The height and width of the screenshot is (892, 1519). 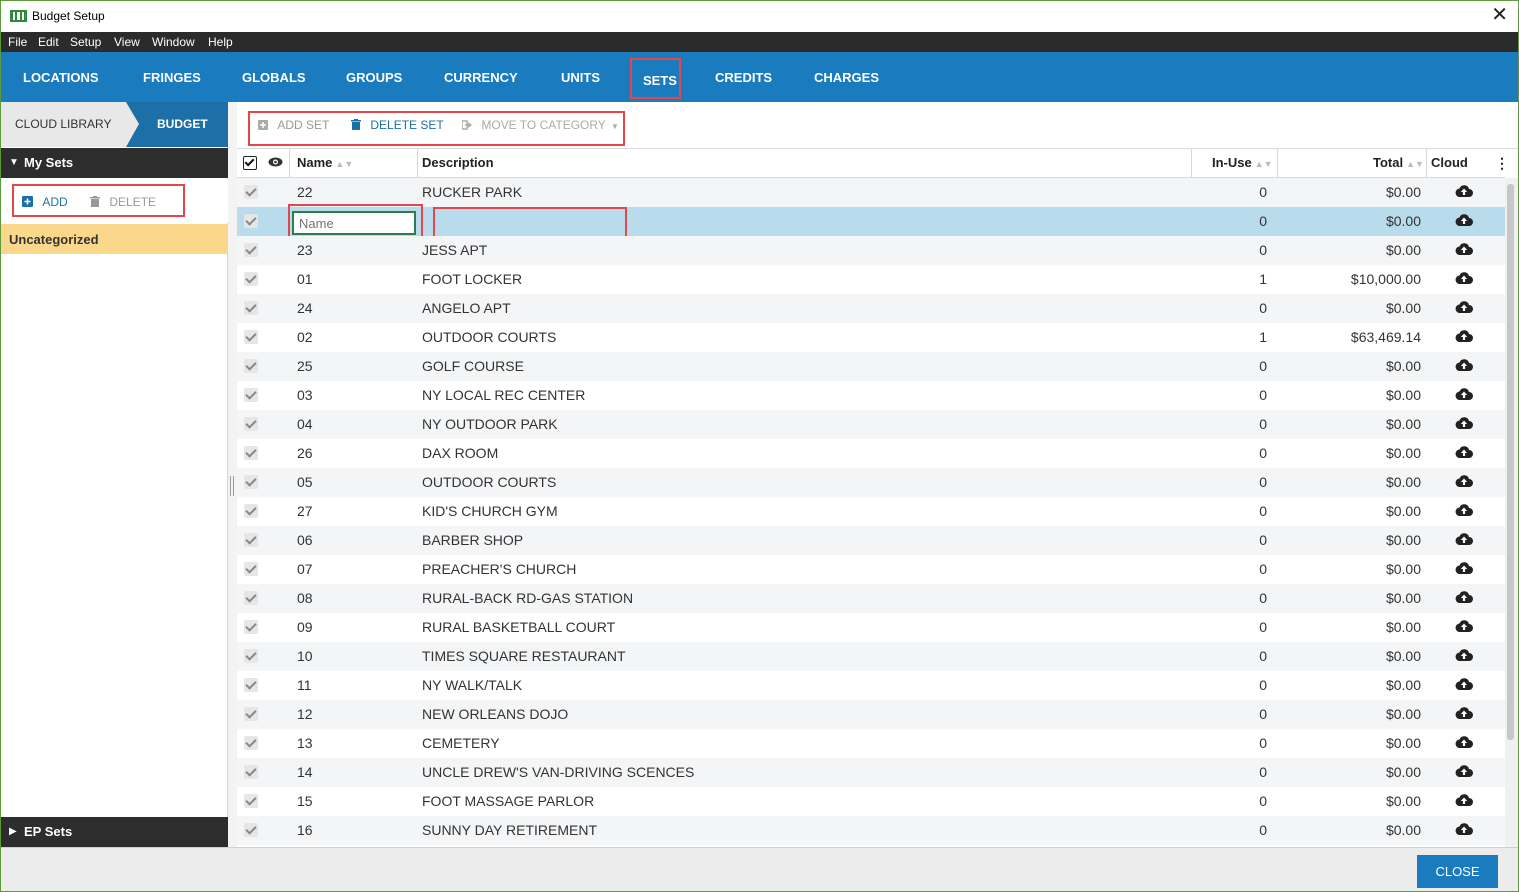 I want to click on table-row: 01 FOOT LOCKER 1 $10,000.00, so click(x=871, y=279).